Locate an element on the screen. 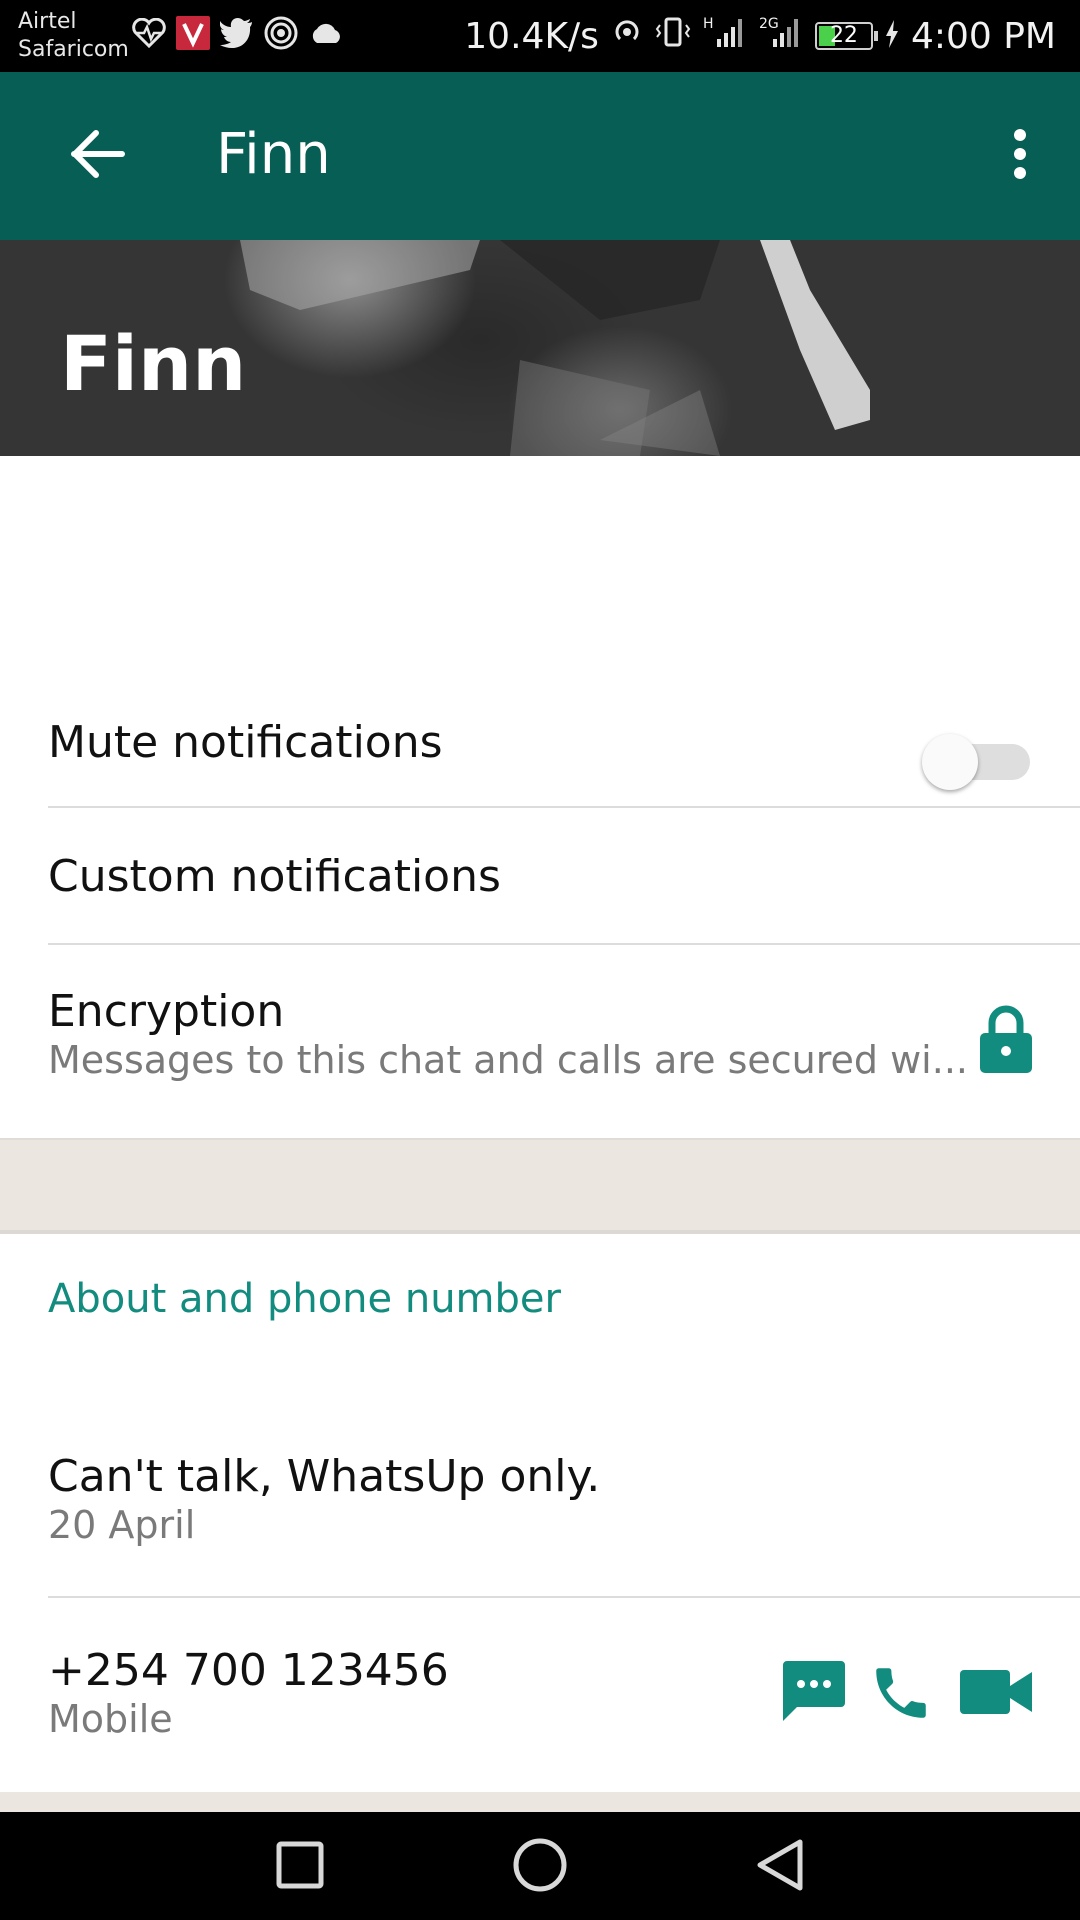  status-bar: Airtel Safaricom 10.4K/s H 2G 22 4:00 PM is located at coordinates (540, 36).